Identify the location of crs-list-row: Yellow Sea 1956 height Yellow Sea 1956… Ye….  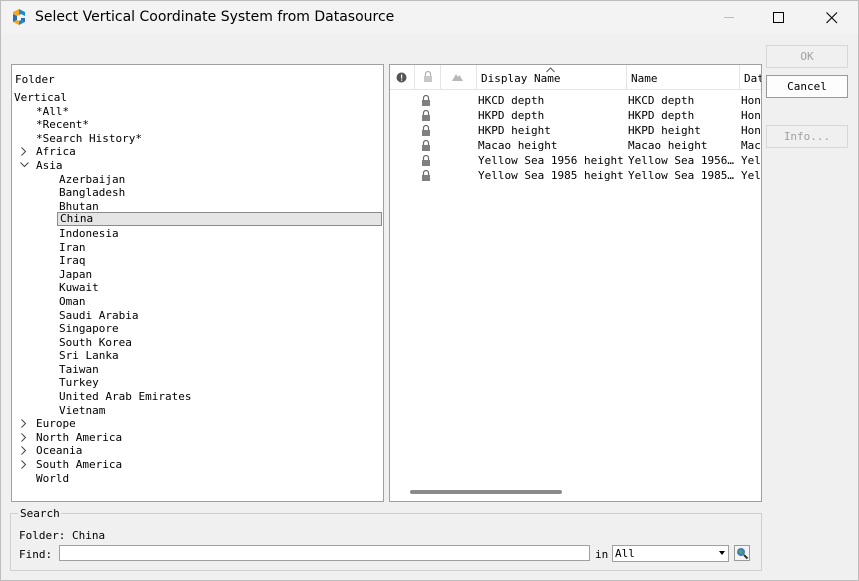
(575, 160).